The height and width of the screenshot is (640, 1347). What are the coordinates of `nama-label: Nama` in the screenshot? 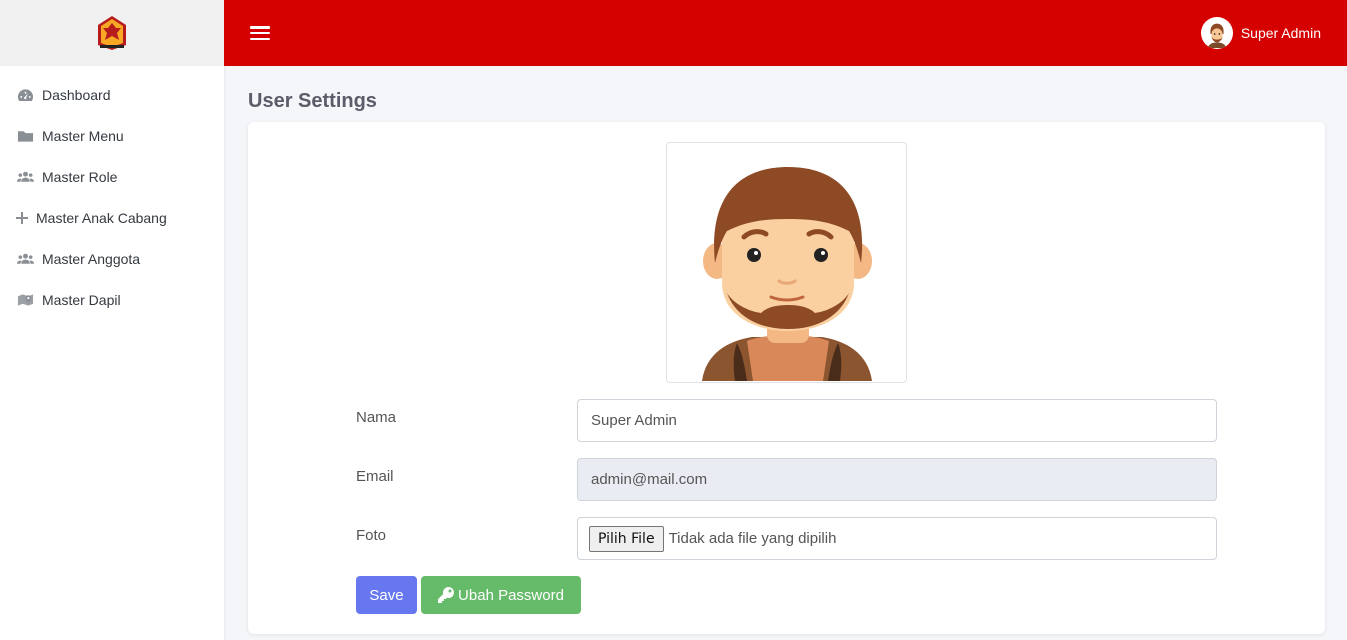 It's located at (376, 417).